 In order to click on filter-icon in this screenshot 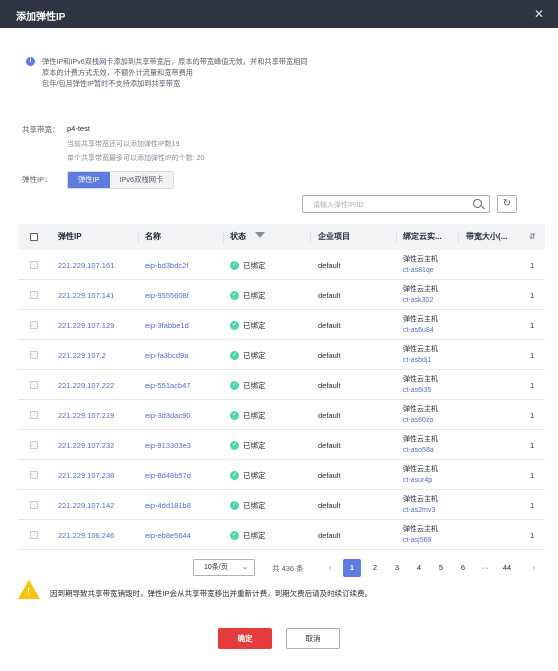, I will do `click(260, 235)`.